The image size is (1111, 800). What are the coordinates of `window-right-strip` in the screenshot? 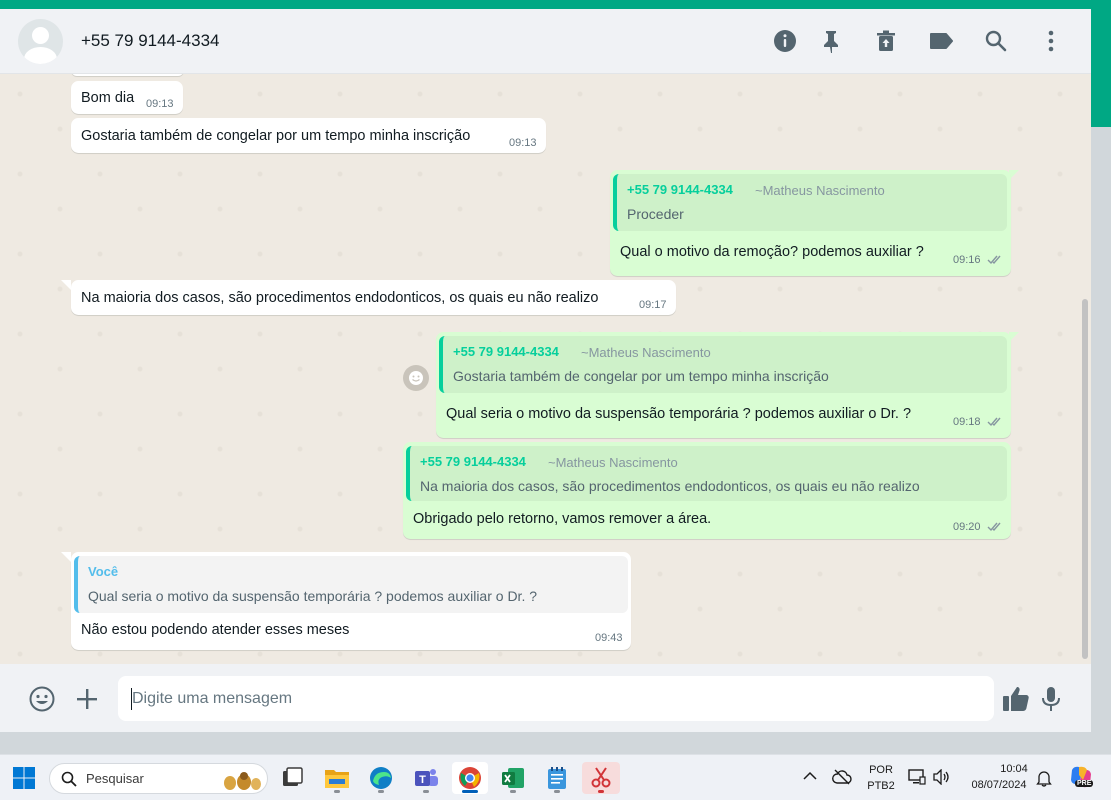 It's located at (1101, 68).